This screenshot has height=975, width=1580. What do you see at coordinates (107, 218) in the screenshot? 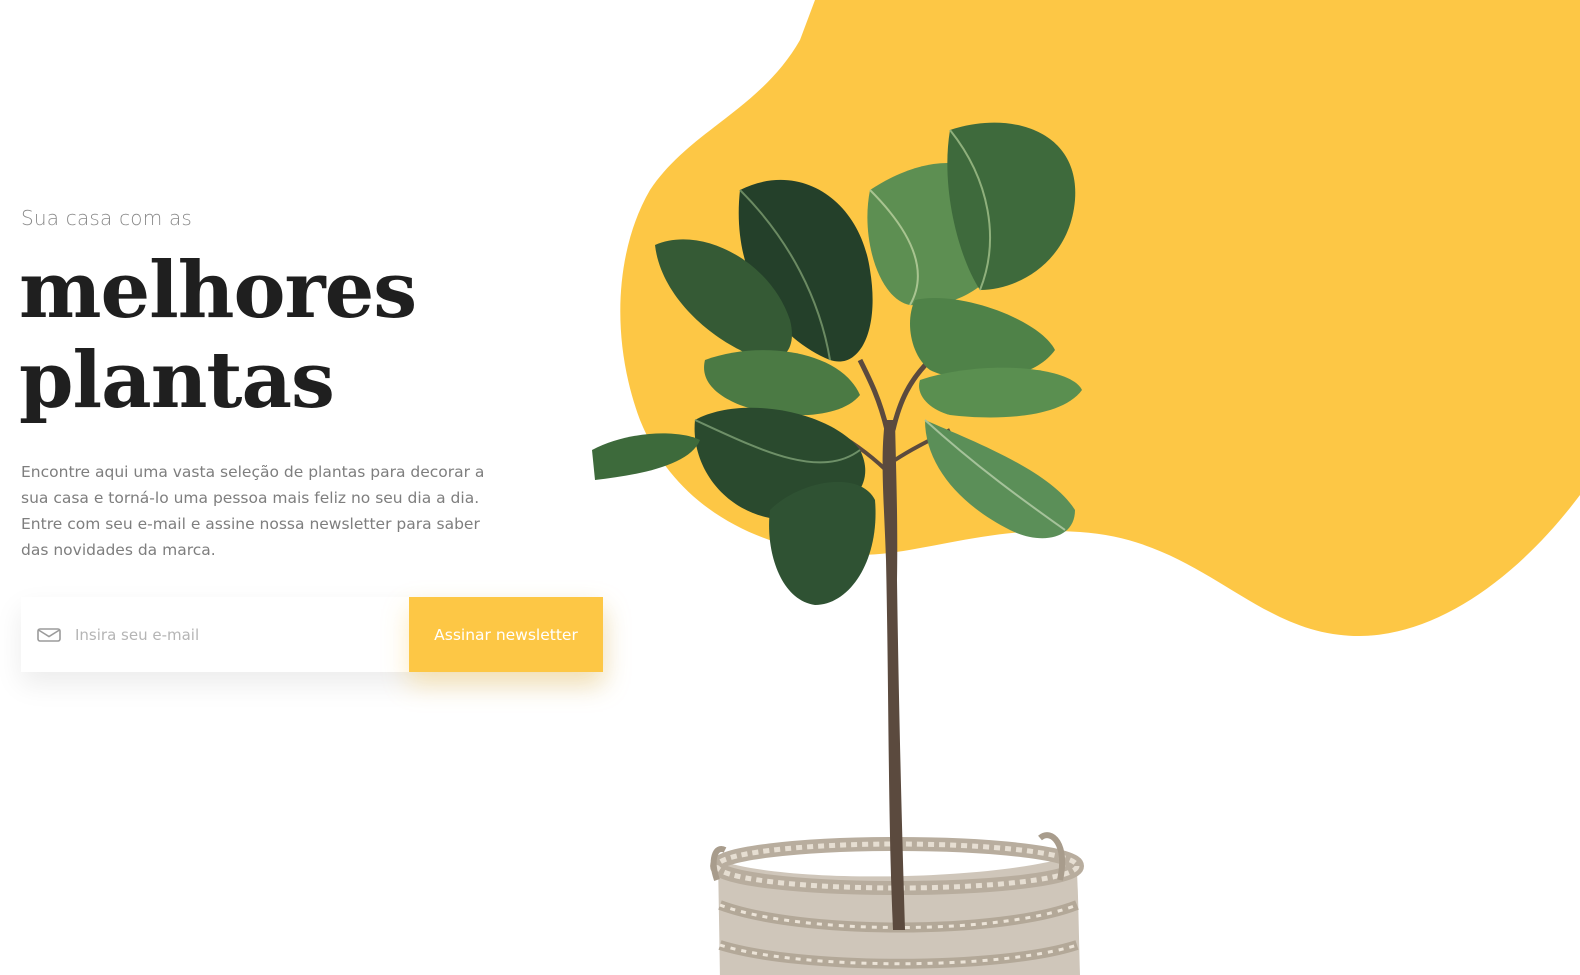
I see `hero-subtitle: Sua casa com as` at bounding box center [107, 218].